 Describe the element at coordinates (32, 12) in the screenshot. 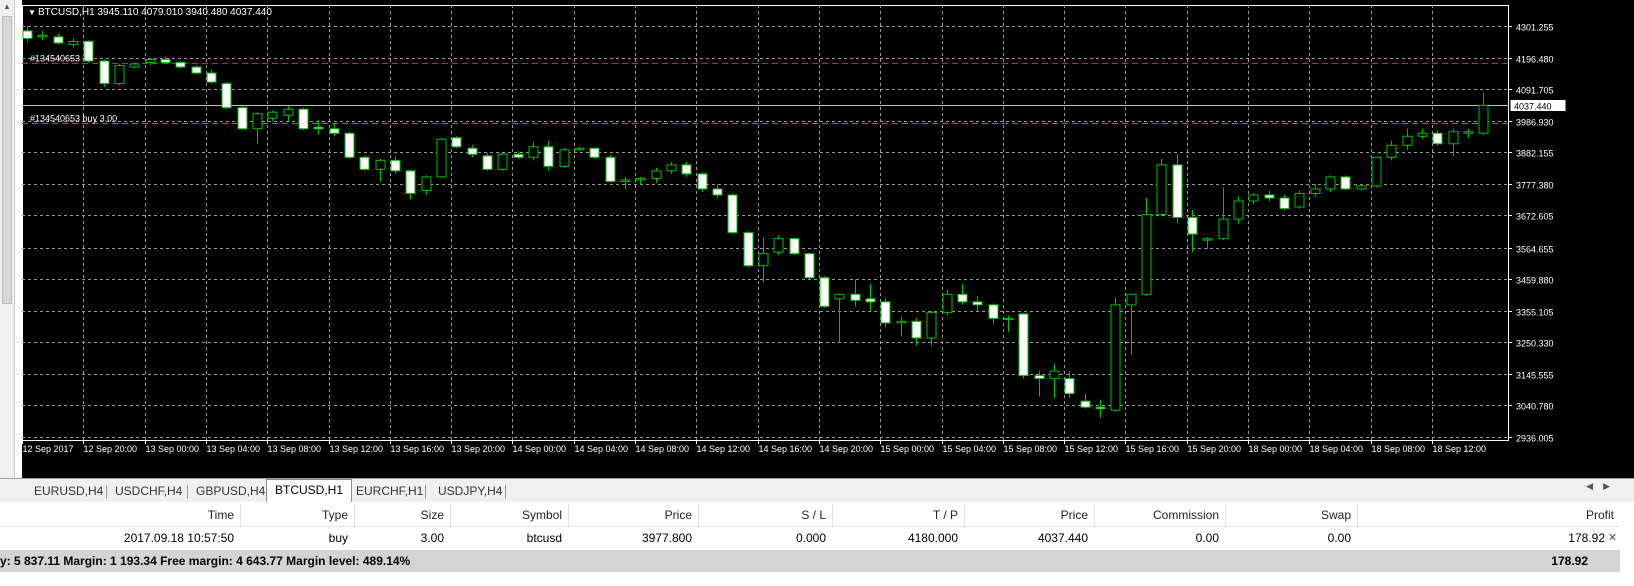

I see `dropdown-arrow-icon: ▼` at that location.